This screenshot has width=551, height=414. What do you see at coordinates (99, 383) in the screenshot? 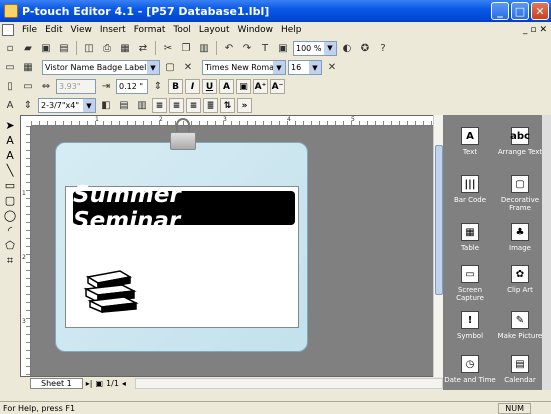
I see `add-sheet-icon: ▣` at bounding box center [99, 383].